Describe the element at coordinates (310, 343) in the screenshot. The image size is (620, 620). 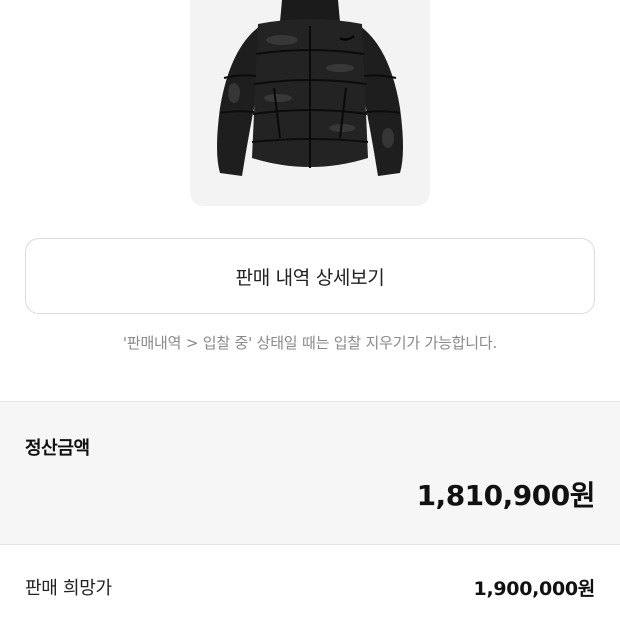
I see `bid-delete-notice: '판매내역 > 입찰 중' 상태일 때는 입찰 지우기가 가능합니다.` at that location.